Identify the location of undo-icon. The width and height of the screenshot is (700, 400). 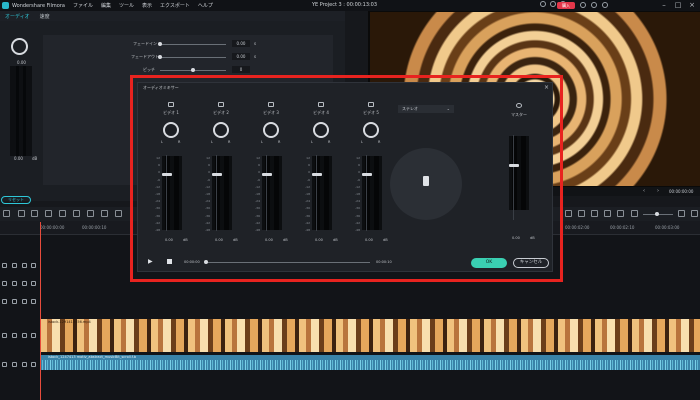
(21, 213).